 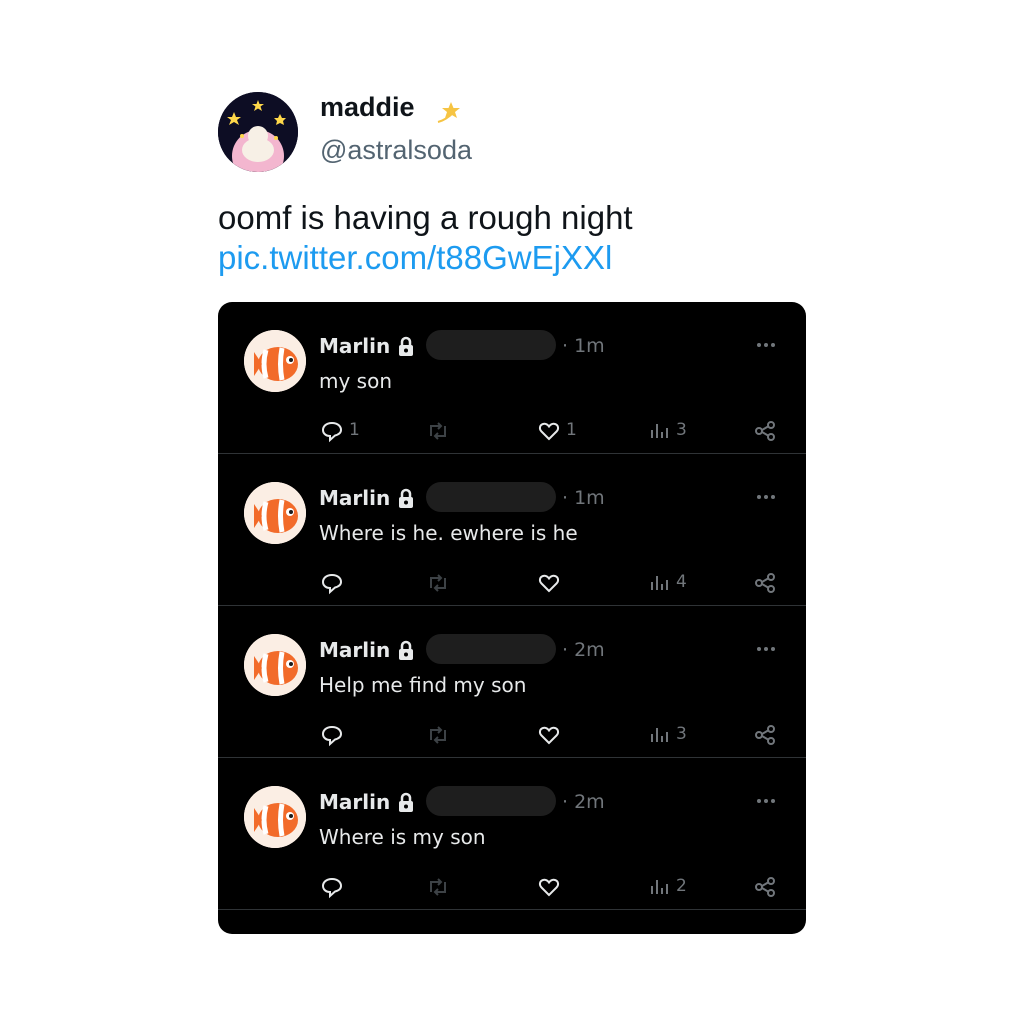 What do you see at coordinates (415, 258) in the screenshot?
I see `tweet-media-link: pic.twitter.com/t88GwEjXXl` at bounding box center [415, 258].